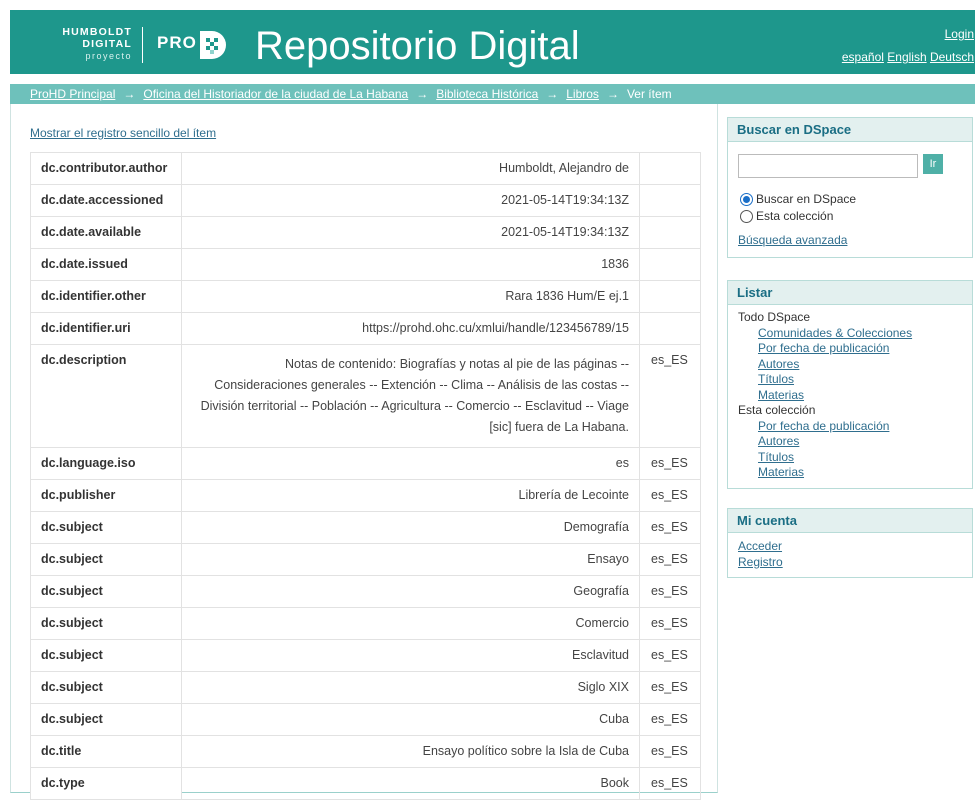  Describe the element at coordinates (106, 264) in the screenshot. I see `field-name-cell: dc.date.issued` at that location.